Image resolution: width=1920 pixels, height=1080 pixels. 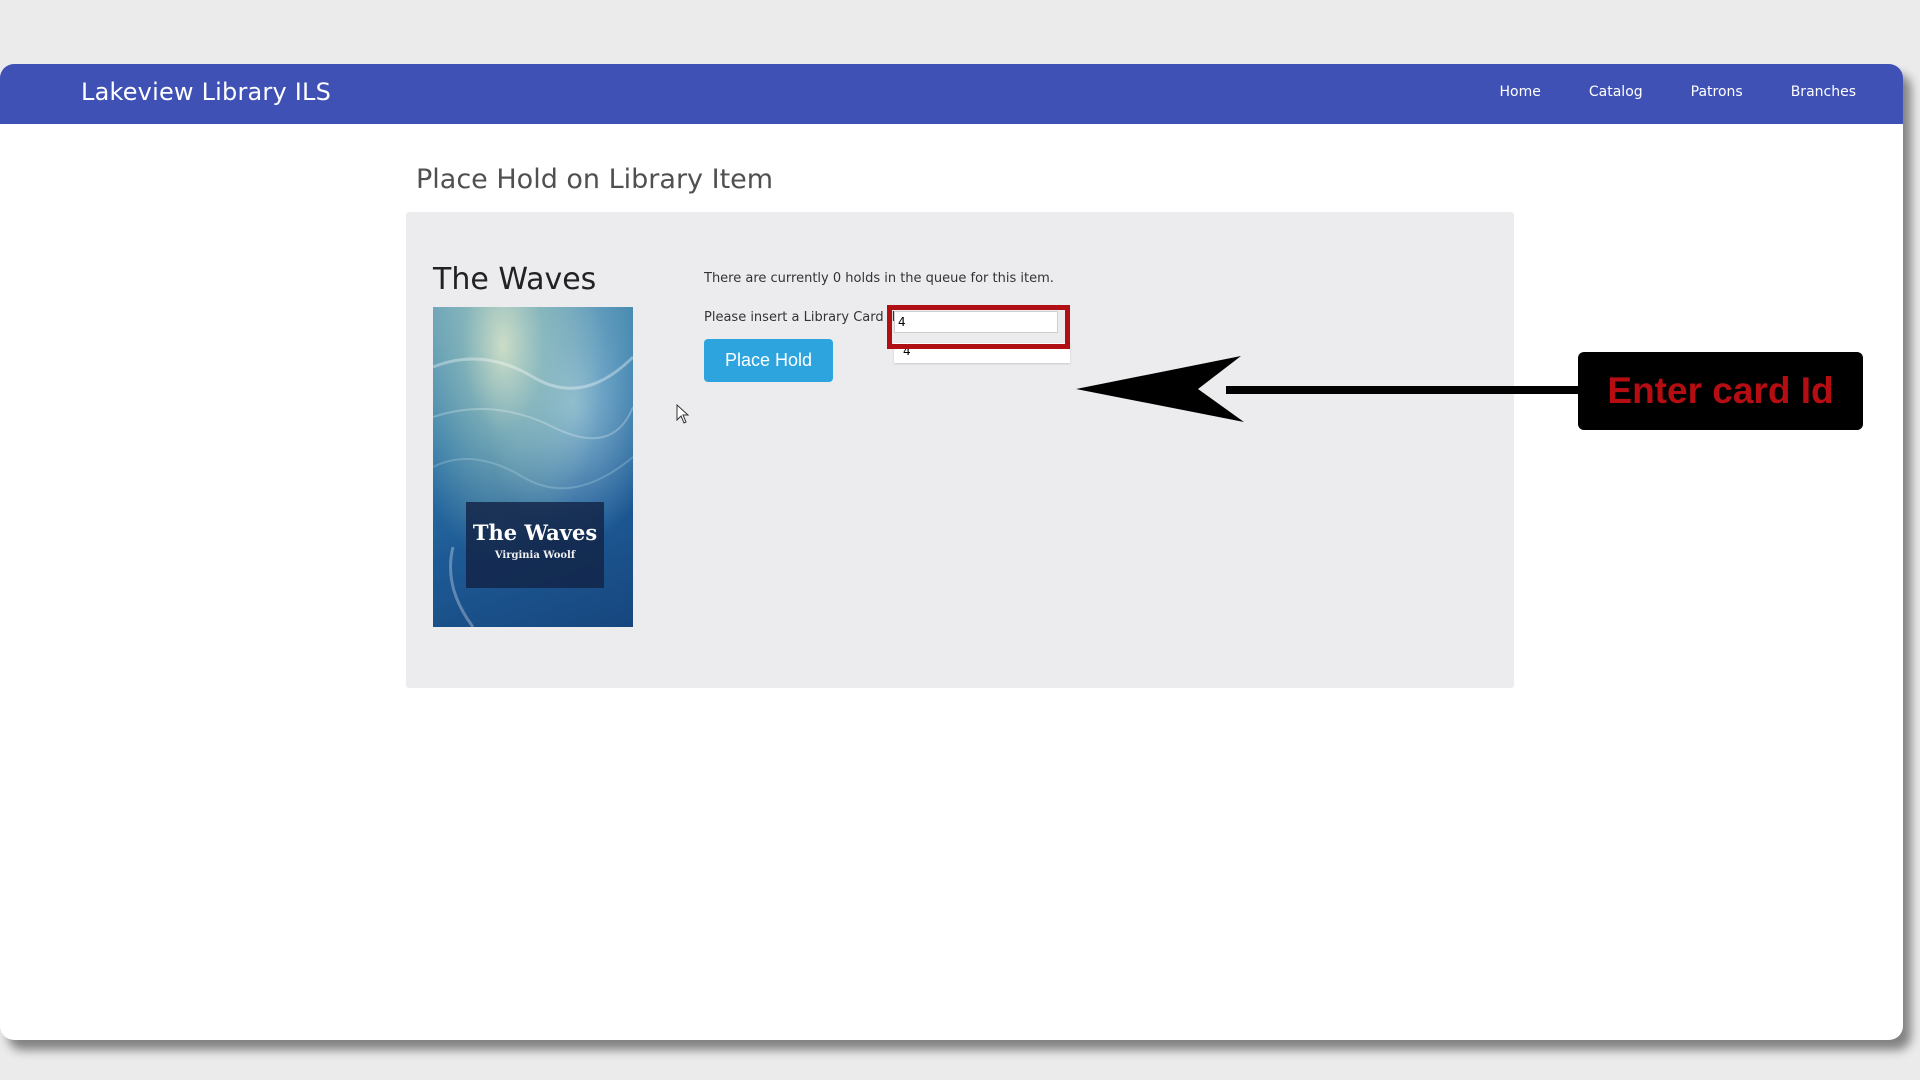 I want to click on nav-links: Home Catalog Patrons Branches, so click(x=1654, y=92).